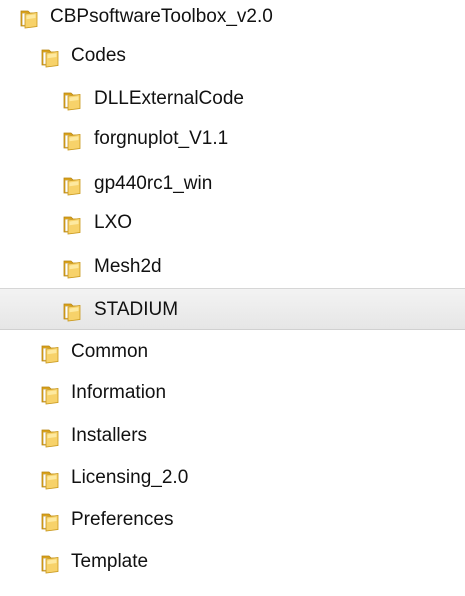 Image resolution: width=465 pixels, height=596 pixels. I want to click on tree-item-label: DLLExternalCode, so click(169, 98).